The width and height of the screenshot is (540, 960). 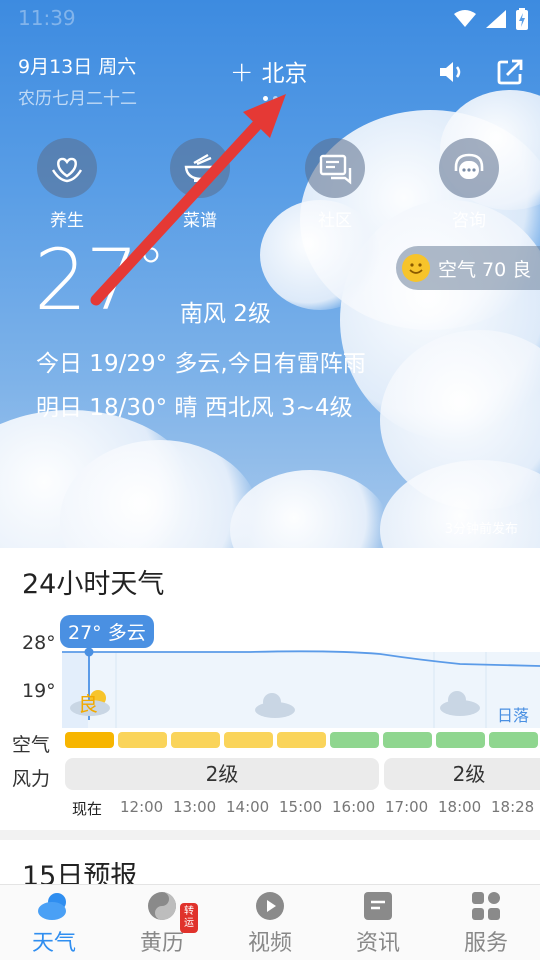 What do you see at coordinates (416, 268) in the screenshot?
I see `smiley-icon` at bounding box center [416, 268].